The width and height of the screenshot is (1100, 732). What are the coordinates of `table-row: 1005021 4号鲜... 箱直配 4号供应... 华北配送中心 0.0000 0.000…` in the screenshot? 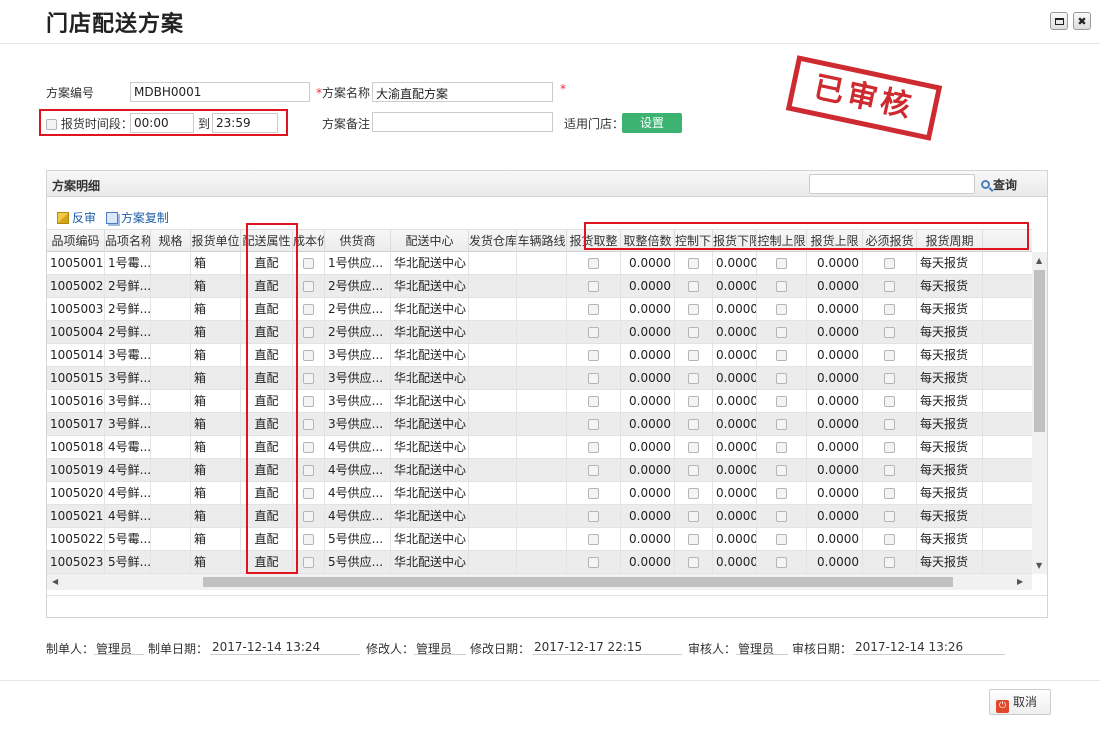 It's located at (539, 516).